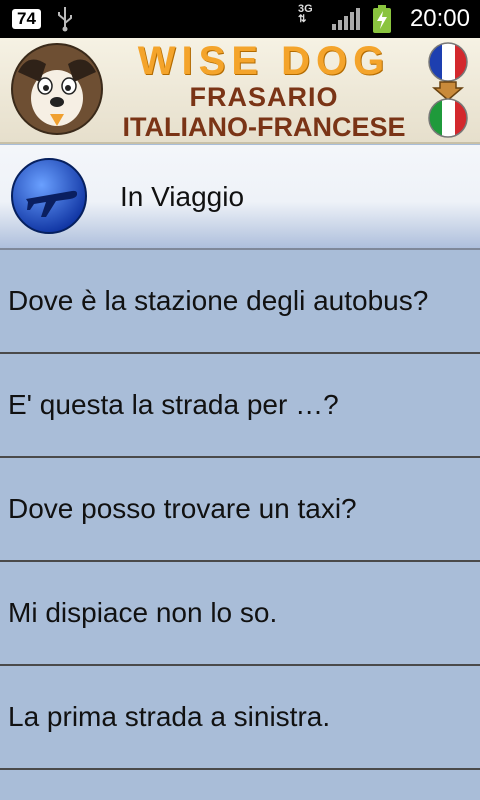  What do you see at coordinates (57, 89) in the screenshot?
I see `dog-logo` at bounding box center [57, 89].